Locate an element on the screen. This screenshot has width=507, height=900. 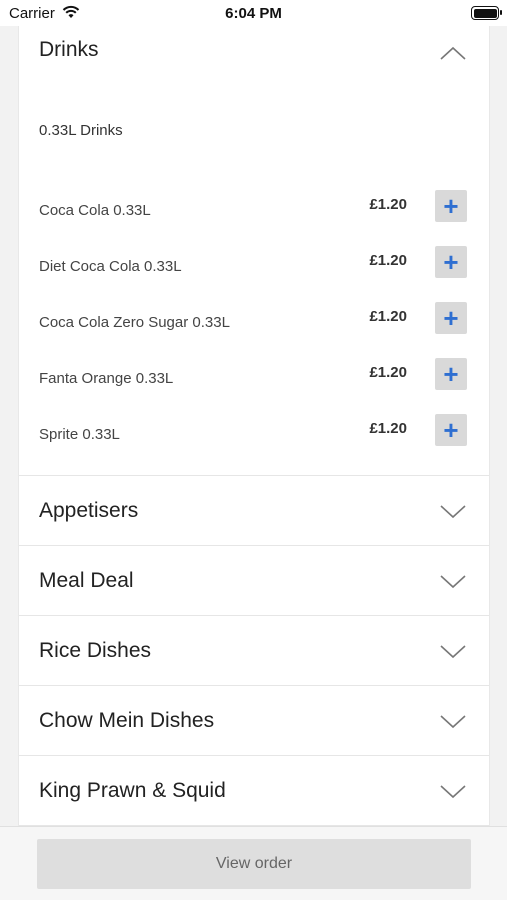
menu-item: Diet Coca Cola 0.33L £1.20 + is located at coordinates (254, 266).